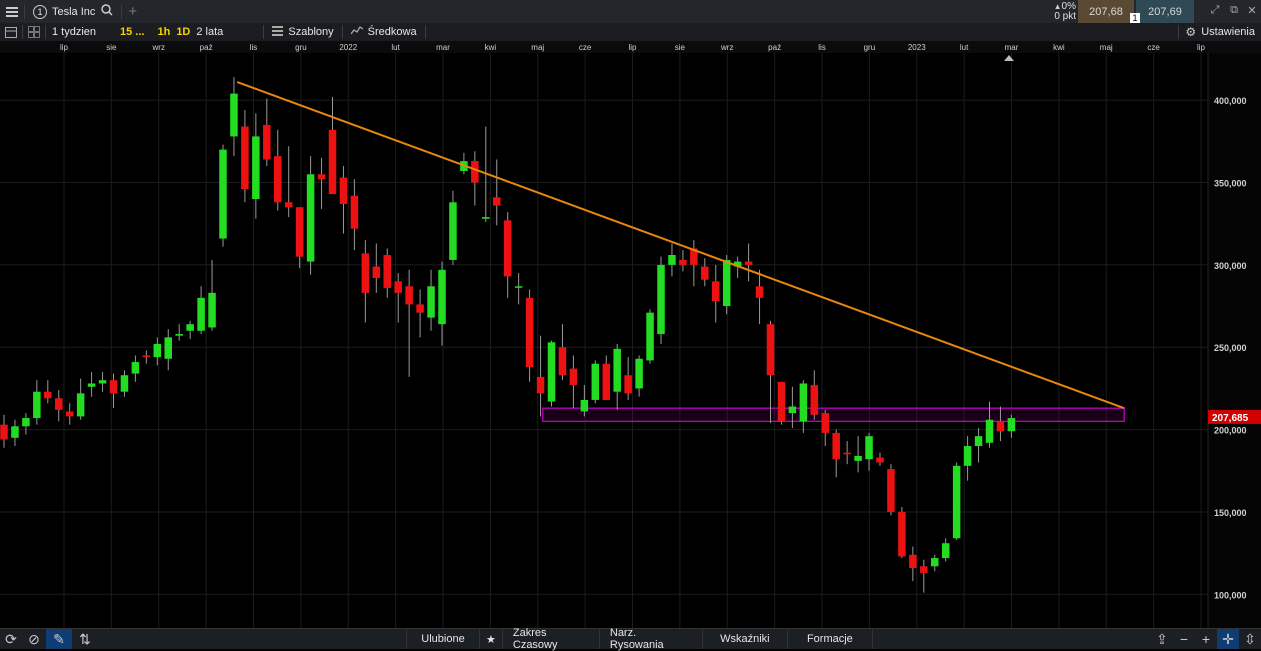 The height and width of the screenshot is (651, 1261). What do you see at coordinates (535, 639) in the screenshot?
I see `time-range-label: Zakres Czasowy` at bounding box center [535, 639].